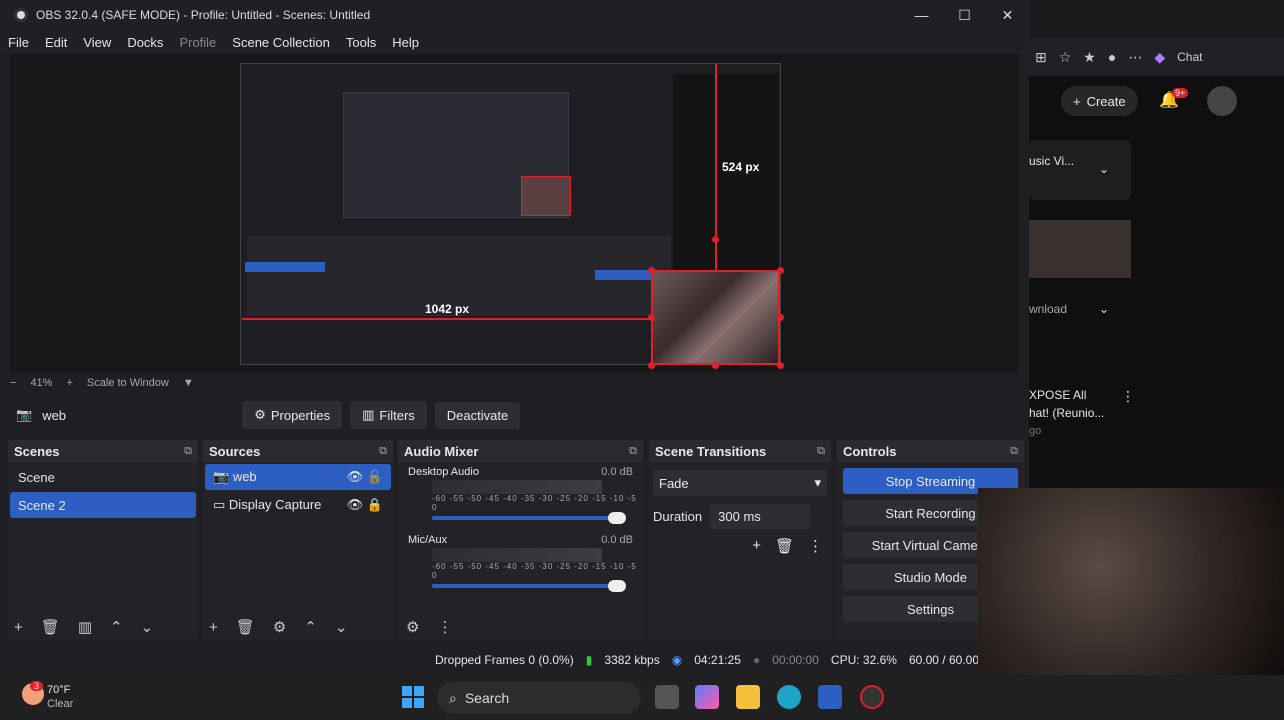  Describe the element at coordinates (1112, 57) in the screenshot. I see `profile-icon: ●` at that location.